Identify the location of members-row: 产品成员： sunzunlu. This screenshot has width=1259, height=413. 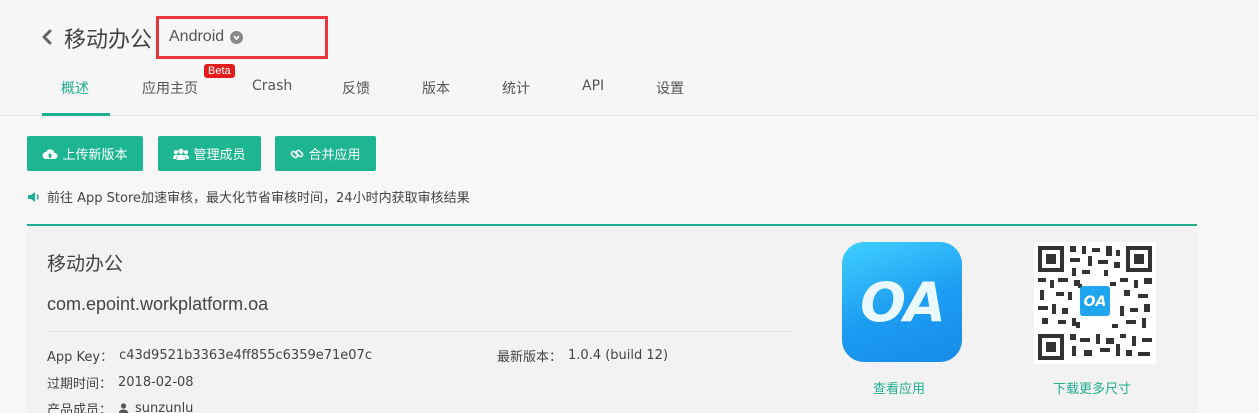
(120, 406).